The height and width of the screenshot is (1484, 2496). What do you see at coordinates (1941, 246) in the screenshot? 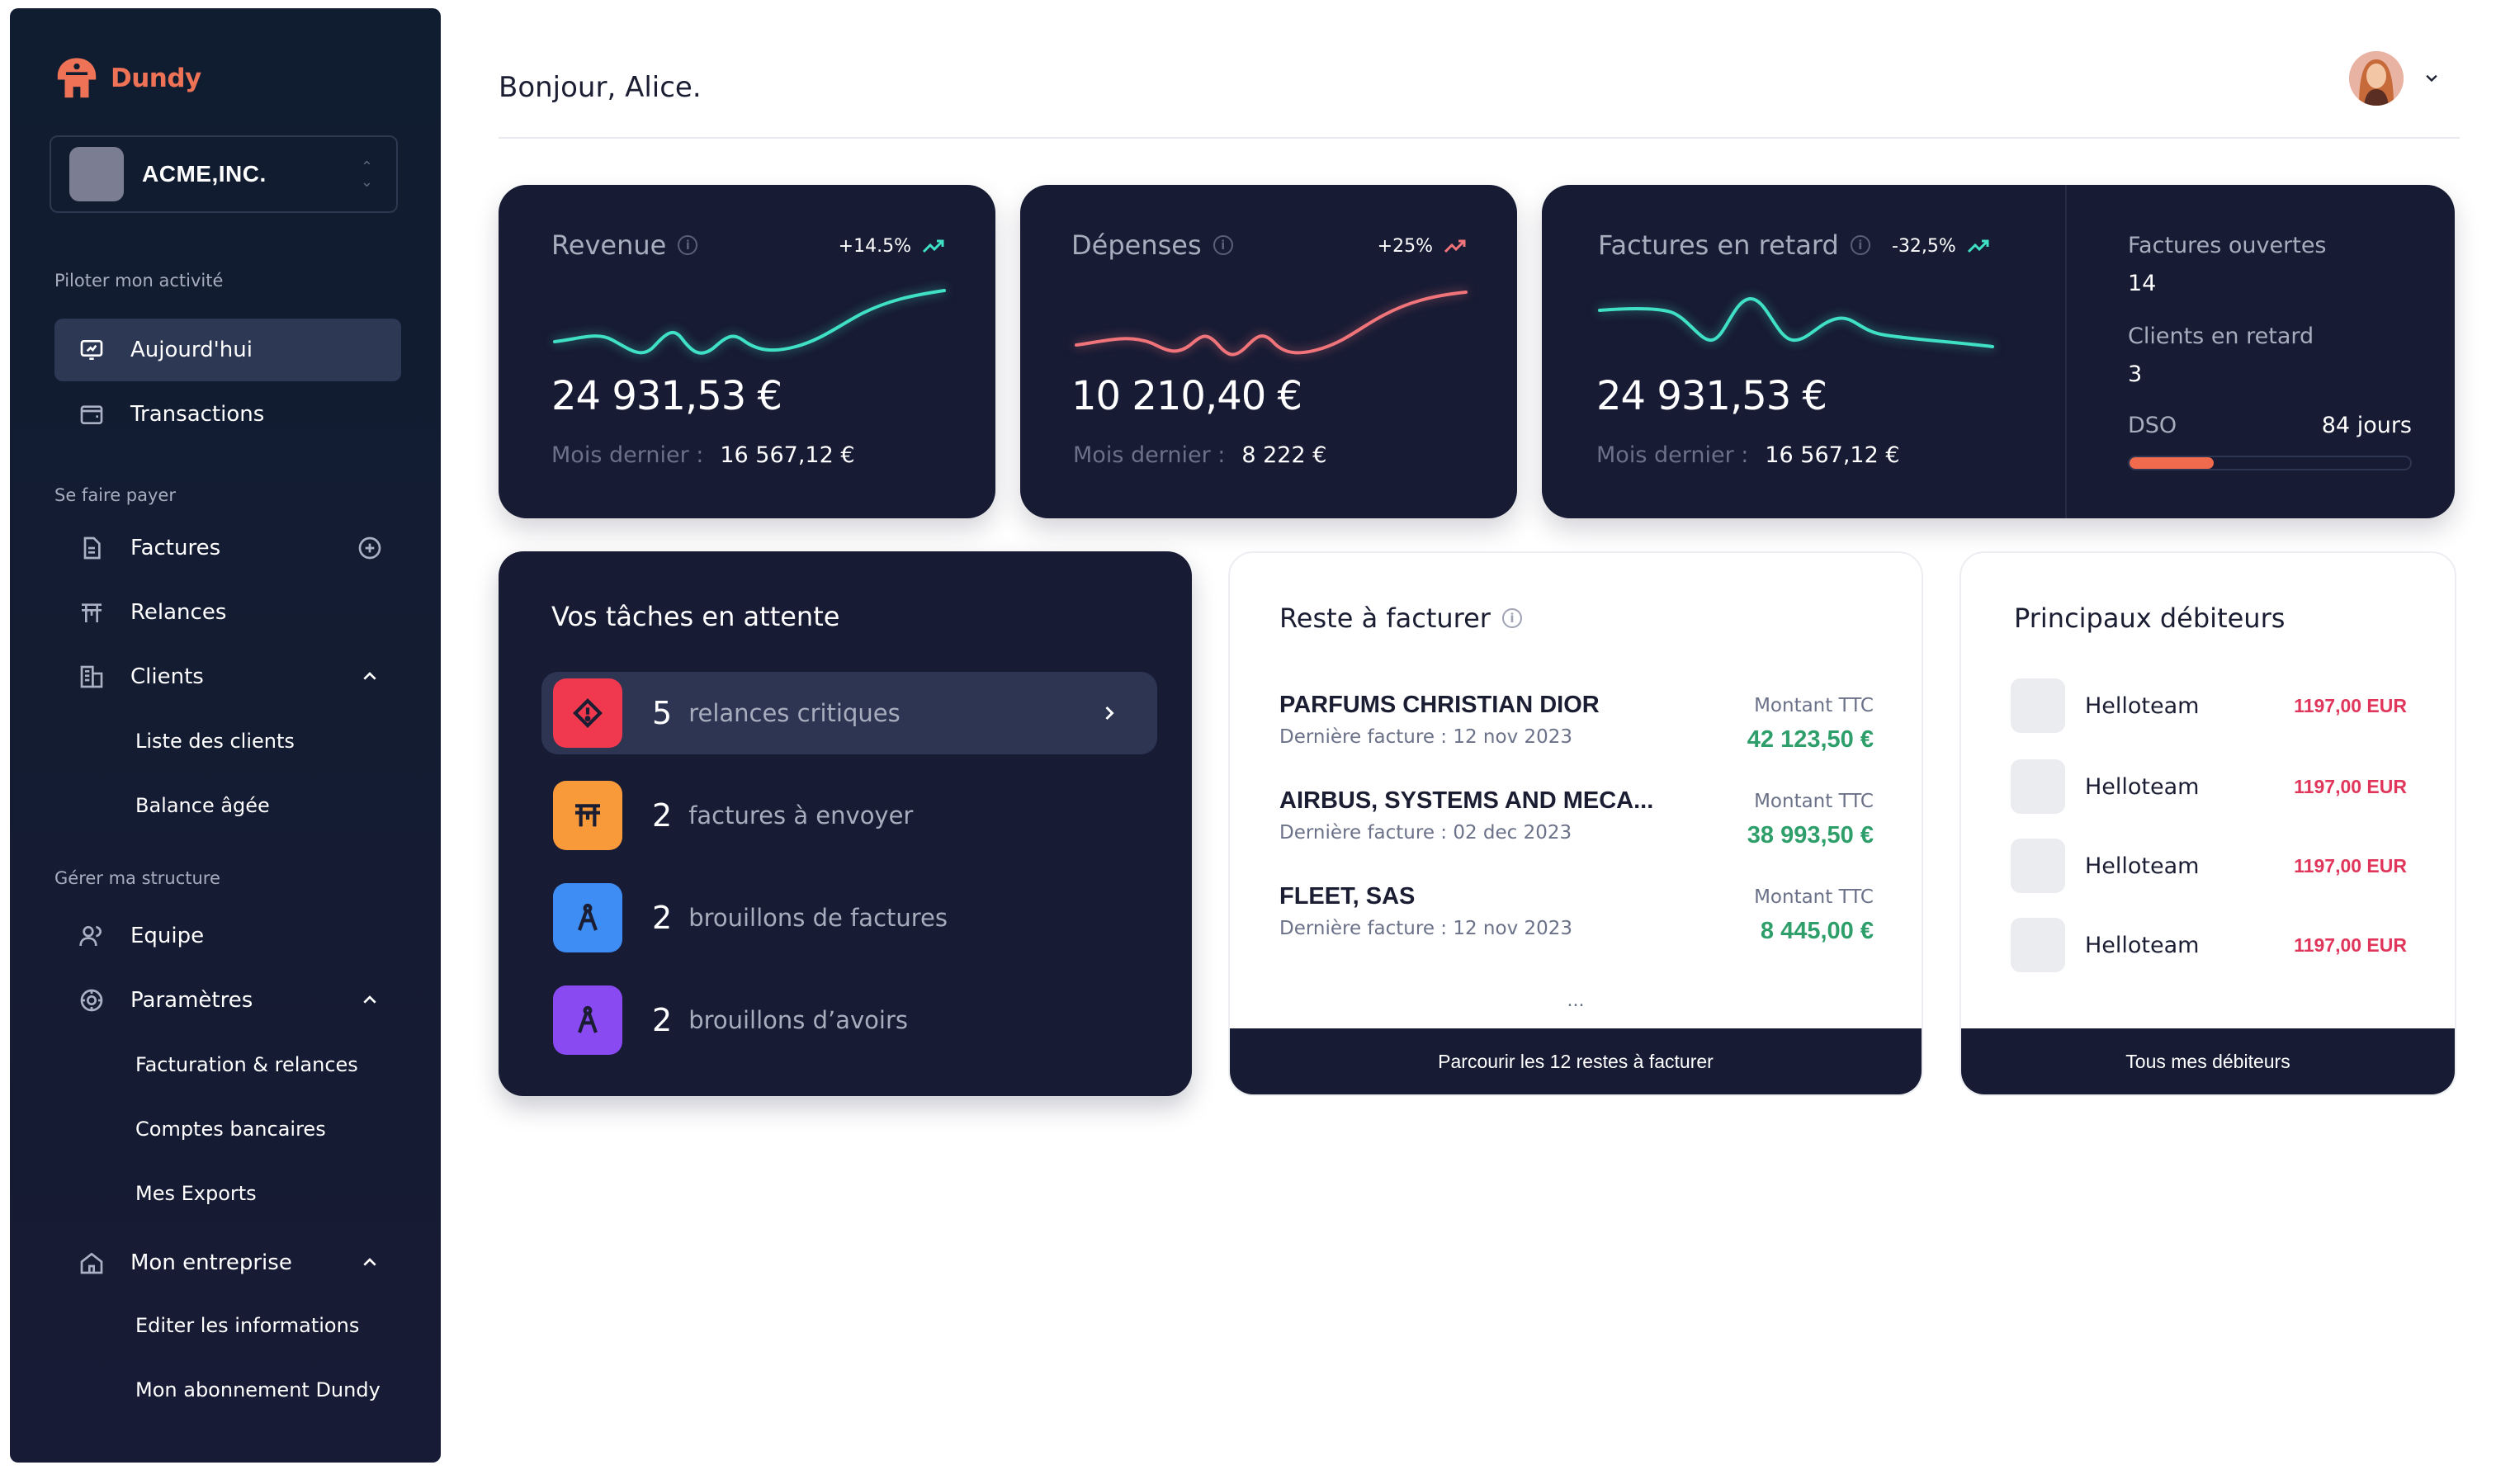
I see `kpi-delta: -32,5%` at bounding box center [1941, 246].